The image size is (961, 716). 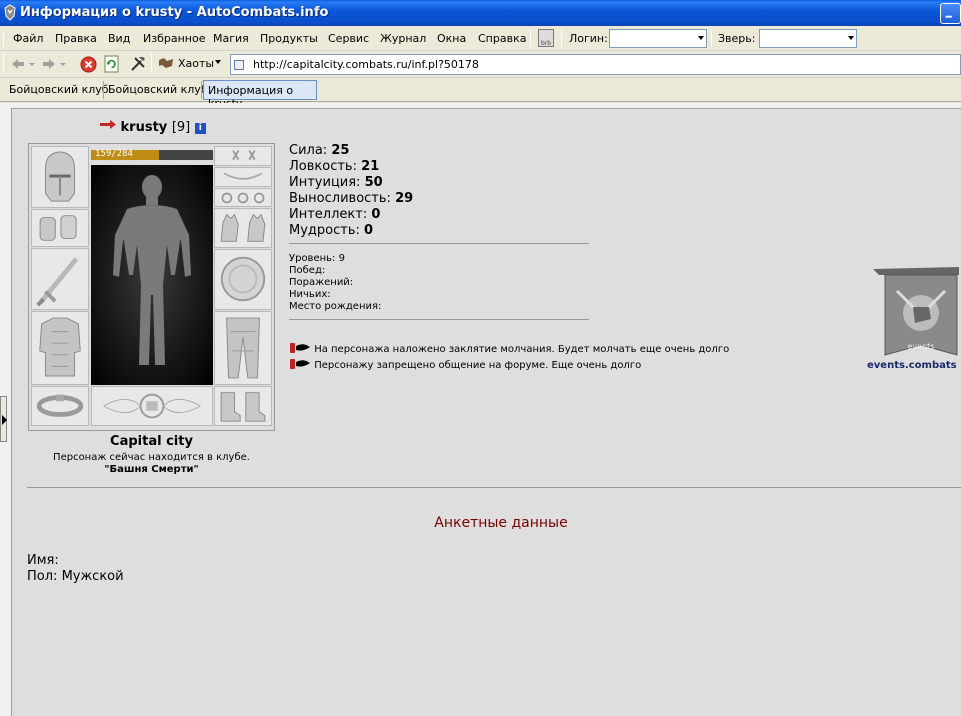 What do you see at coordinates (152, 406) in the screenshot?
I see `club-emblem-icon` at bounding box center [152, 406].